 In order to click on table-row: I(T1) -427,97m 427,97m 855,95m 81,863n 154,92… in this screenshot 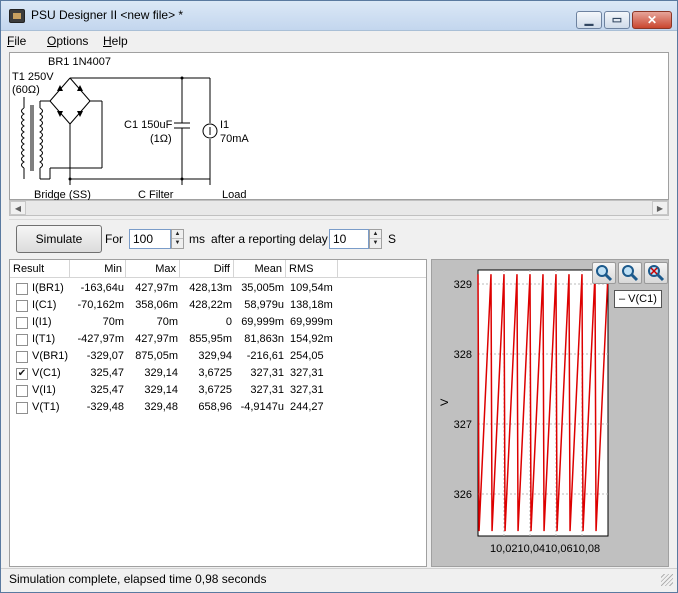, I will do `click(218, 339)`.